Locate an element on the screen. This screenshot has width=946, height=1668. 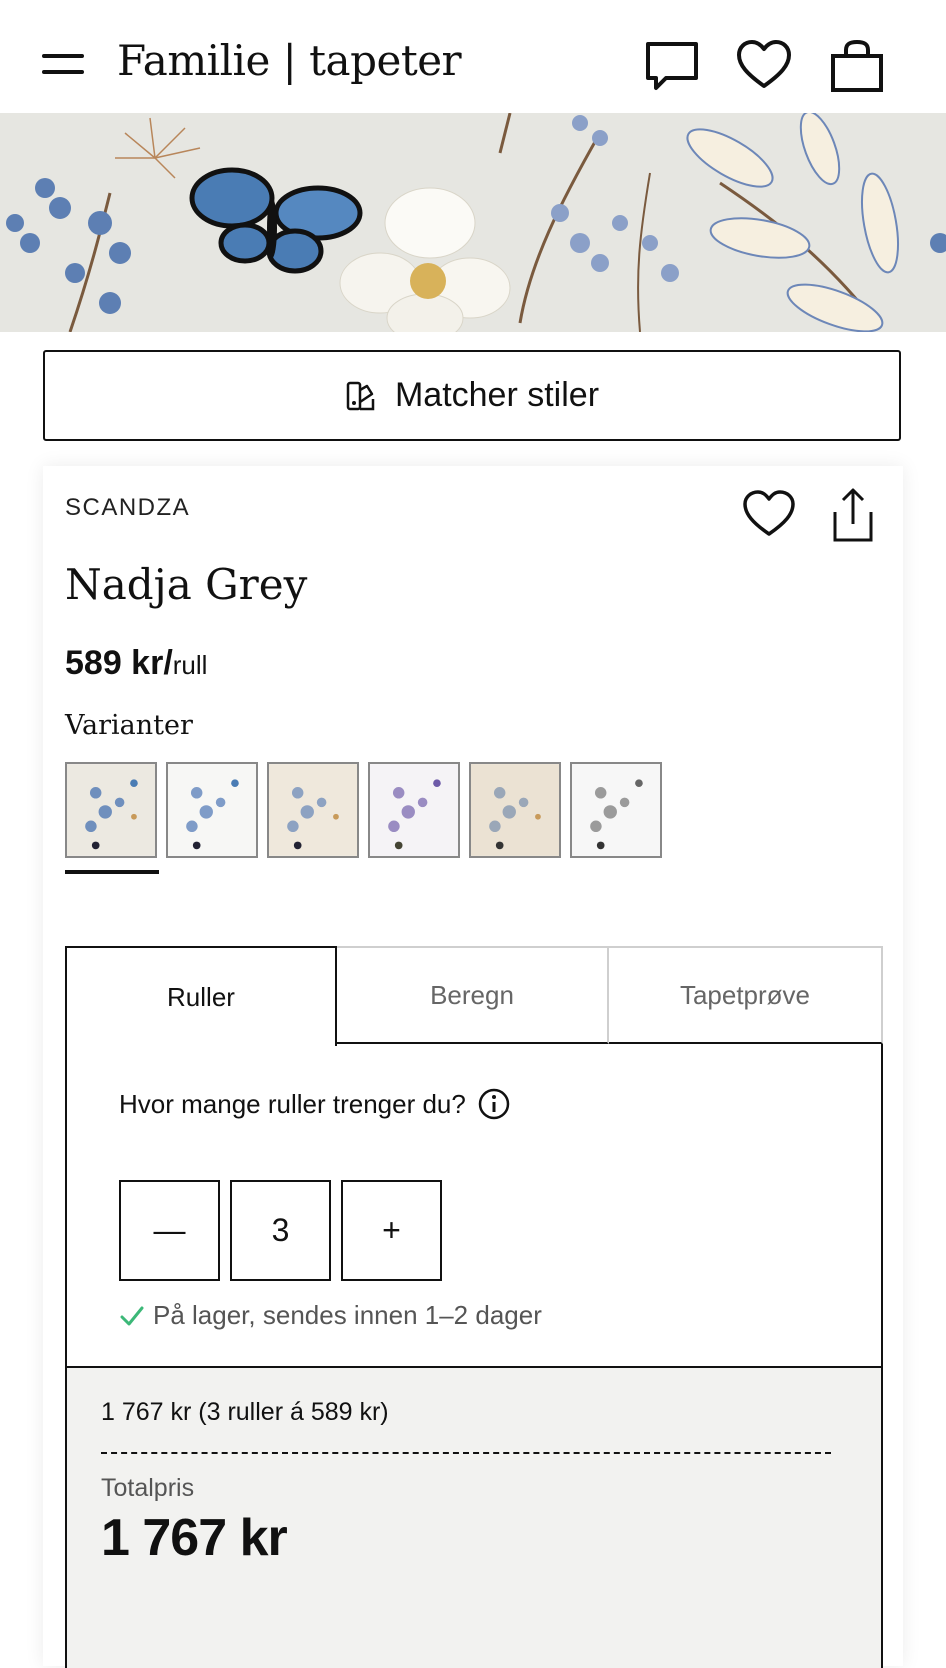
chat-icon is located at coordinates (673, 66).